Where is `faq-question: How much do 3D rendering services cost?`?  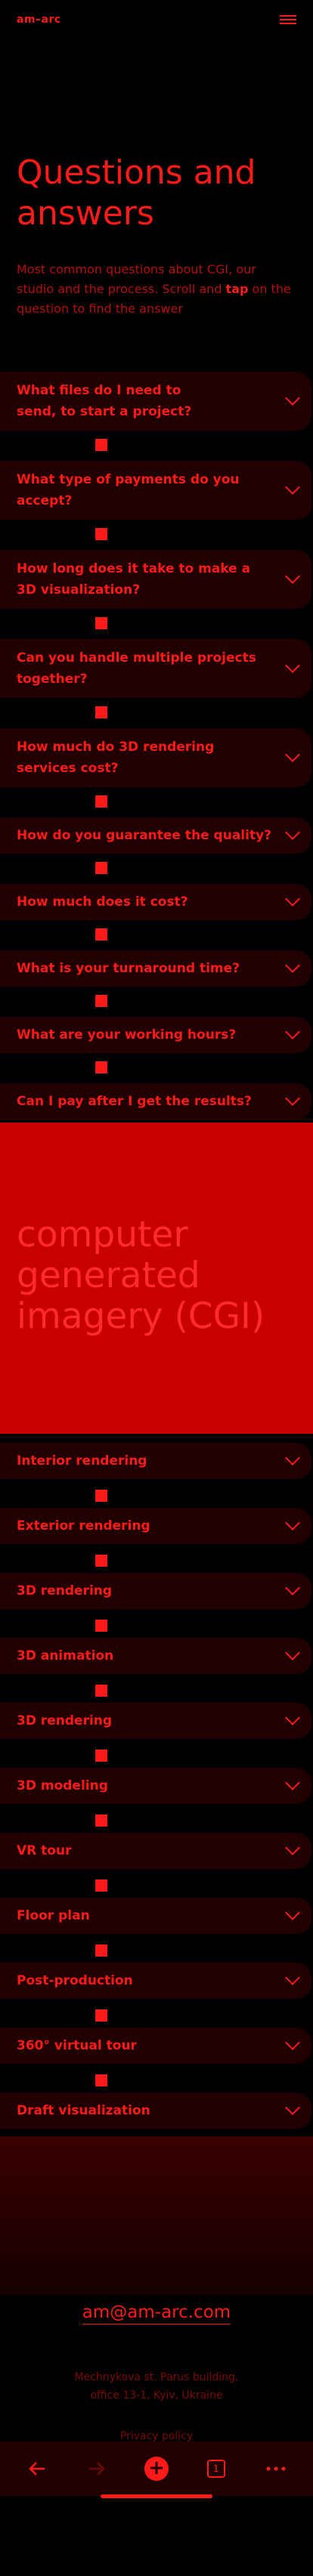 faq-question: How much do 3D rendering services cost? is located at coordinates (116, 758).